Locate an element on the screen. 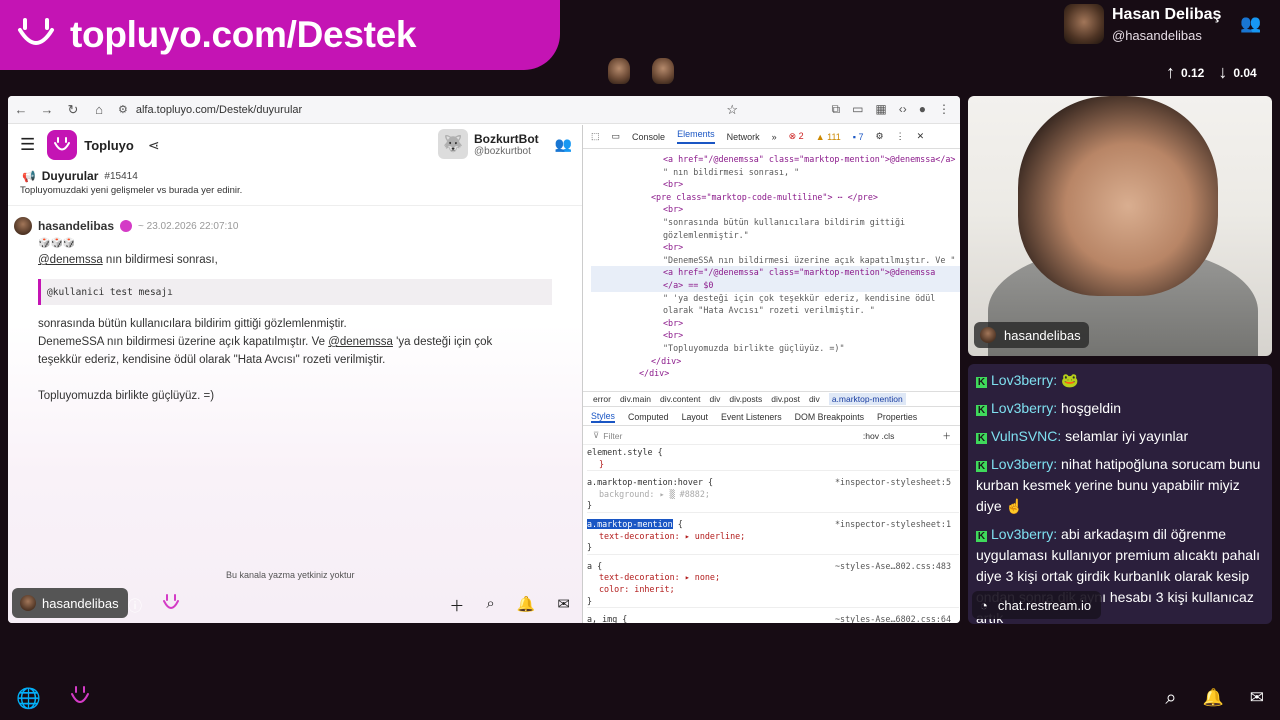 Image resolution: width=1280 pixels, height=720 pixels. apps-icon: ▦ is located at coordinates (880, 109).